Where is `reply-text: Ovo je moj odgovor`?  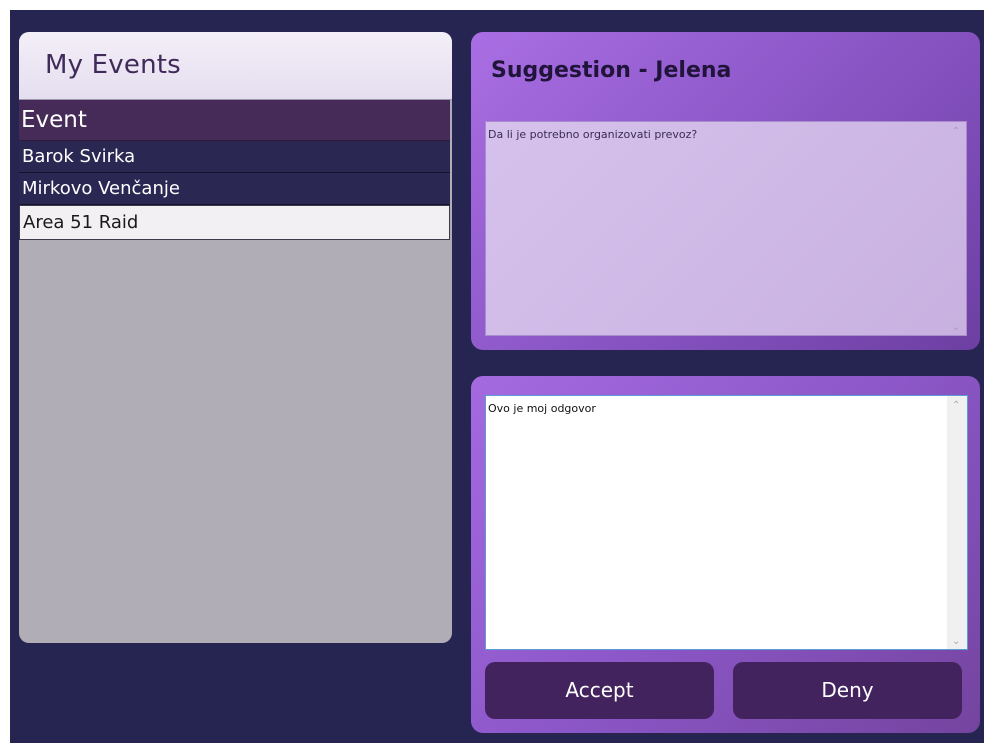 reply-text: Ovo je moj odgovor is located at coordinates (542, 408).